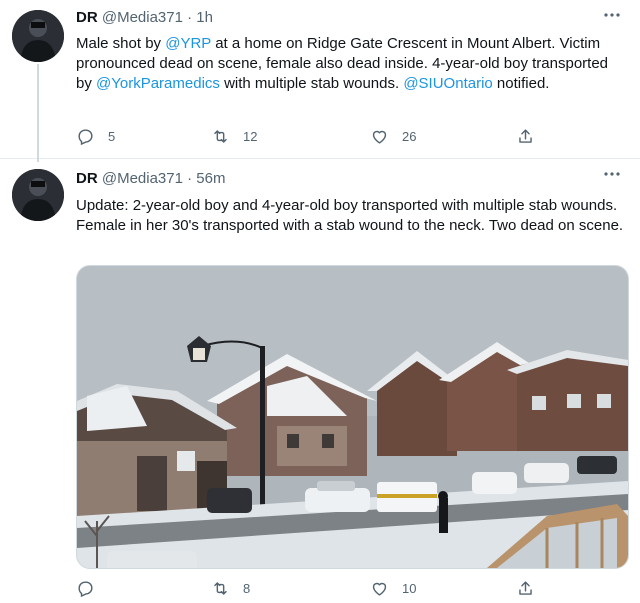 The width and height of the screenshot is (640, 603). I want to click on tweet-header: DR @Media371 · 1h, so click(144, 18).